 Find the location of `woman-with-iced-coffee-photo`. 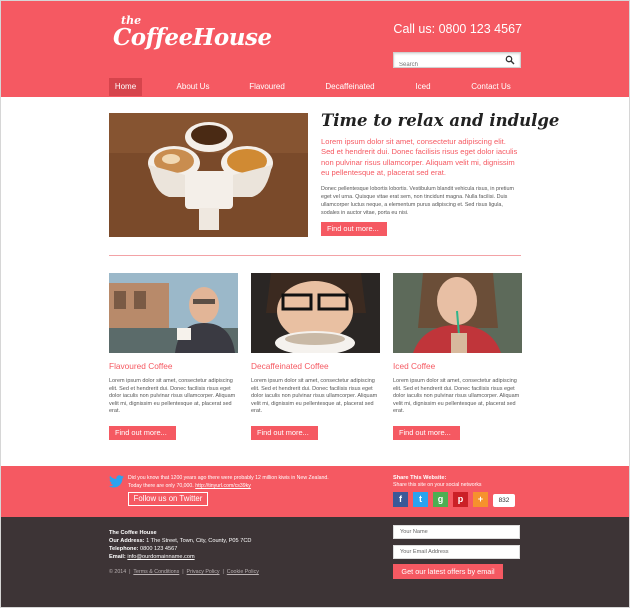

woman-with-iced-coffee-photo is located at coordinates (457, 313).